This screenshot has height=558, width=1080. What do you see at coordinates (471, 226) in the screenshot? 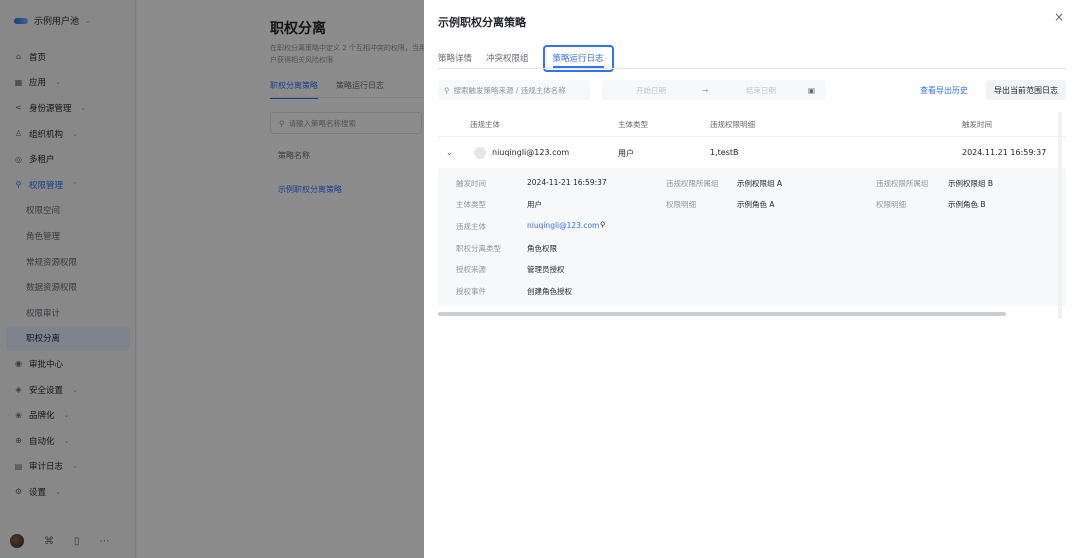
I see `detail-label: 违规主体` at bounding box center [471, 226].